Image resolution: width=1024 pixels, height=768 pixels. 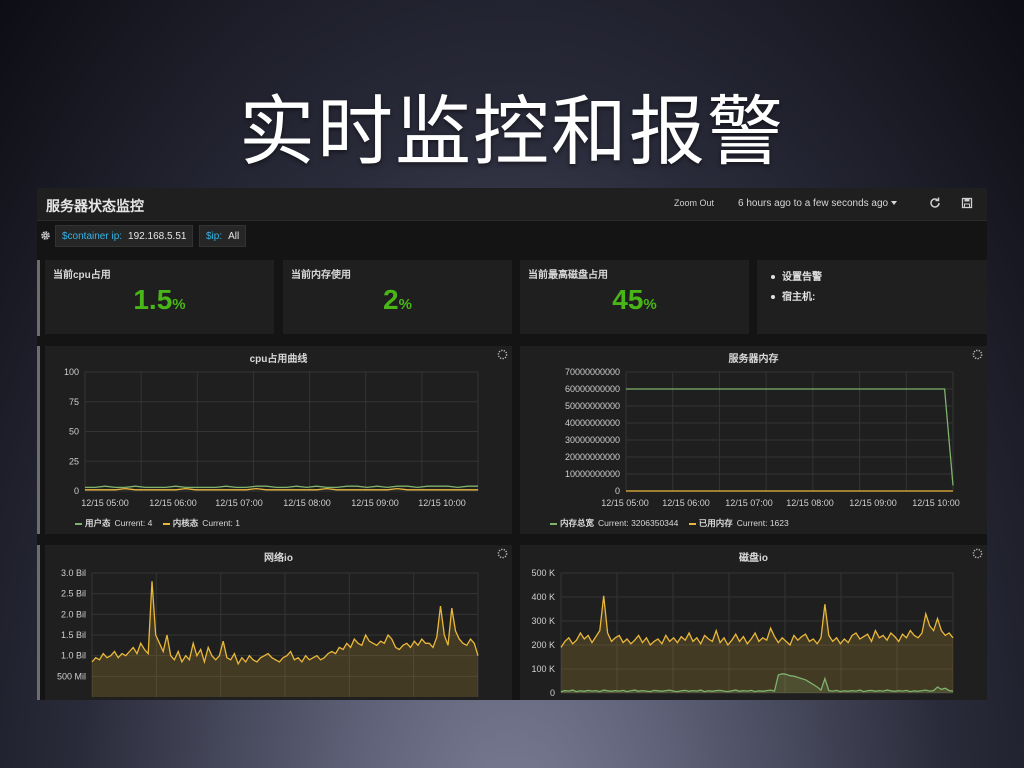 What do you see at coordinates (813, 203) in the screenshot?
I see `time-range-label: 6 hours ago to a few seconds ago` at bounding box center [813, 203].